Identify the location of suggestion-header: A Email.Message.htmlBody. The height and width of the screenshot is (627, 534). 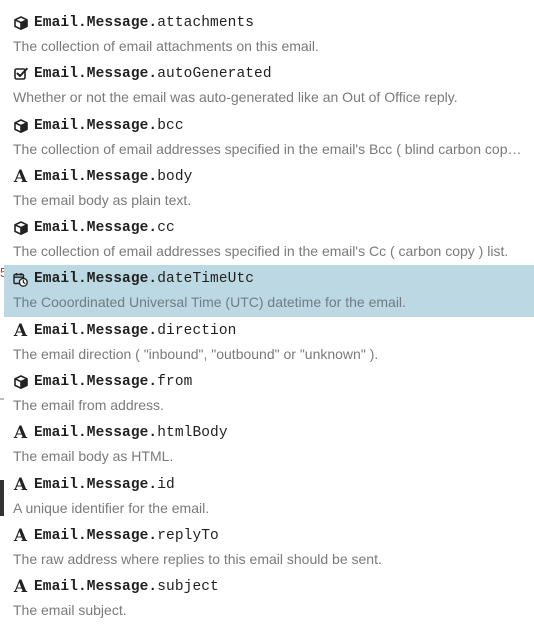
(273, 433).